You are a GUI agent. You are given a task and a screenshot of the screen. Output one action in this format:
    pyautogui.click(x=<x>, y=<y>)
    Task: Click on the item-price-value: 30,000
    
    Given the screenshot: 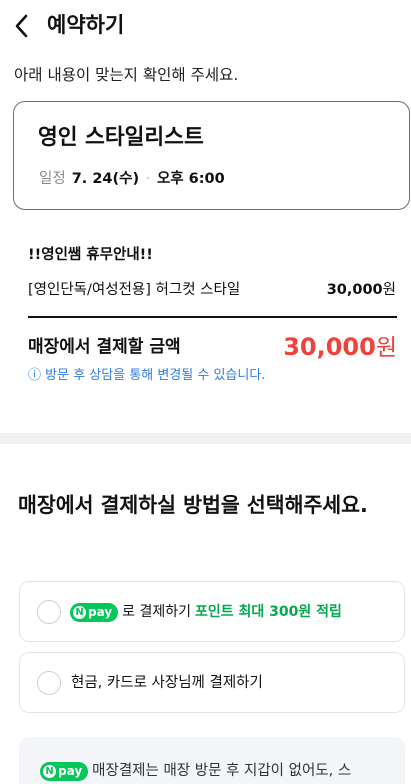 What is the action you would take?
    pyautogui.click(x=354, y=290)
    